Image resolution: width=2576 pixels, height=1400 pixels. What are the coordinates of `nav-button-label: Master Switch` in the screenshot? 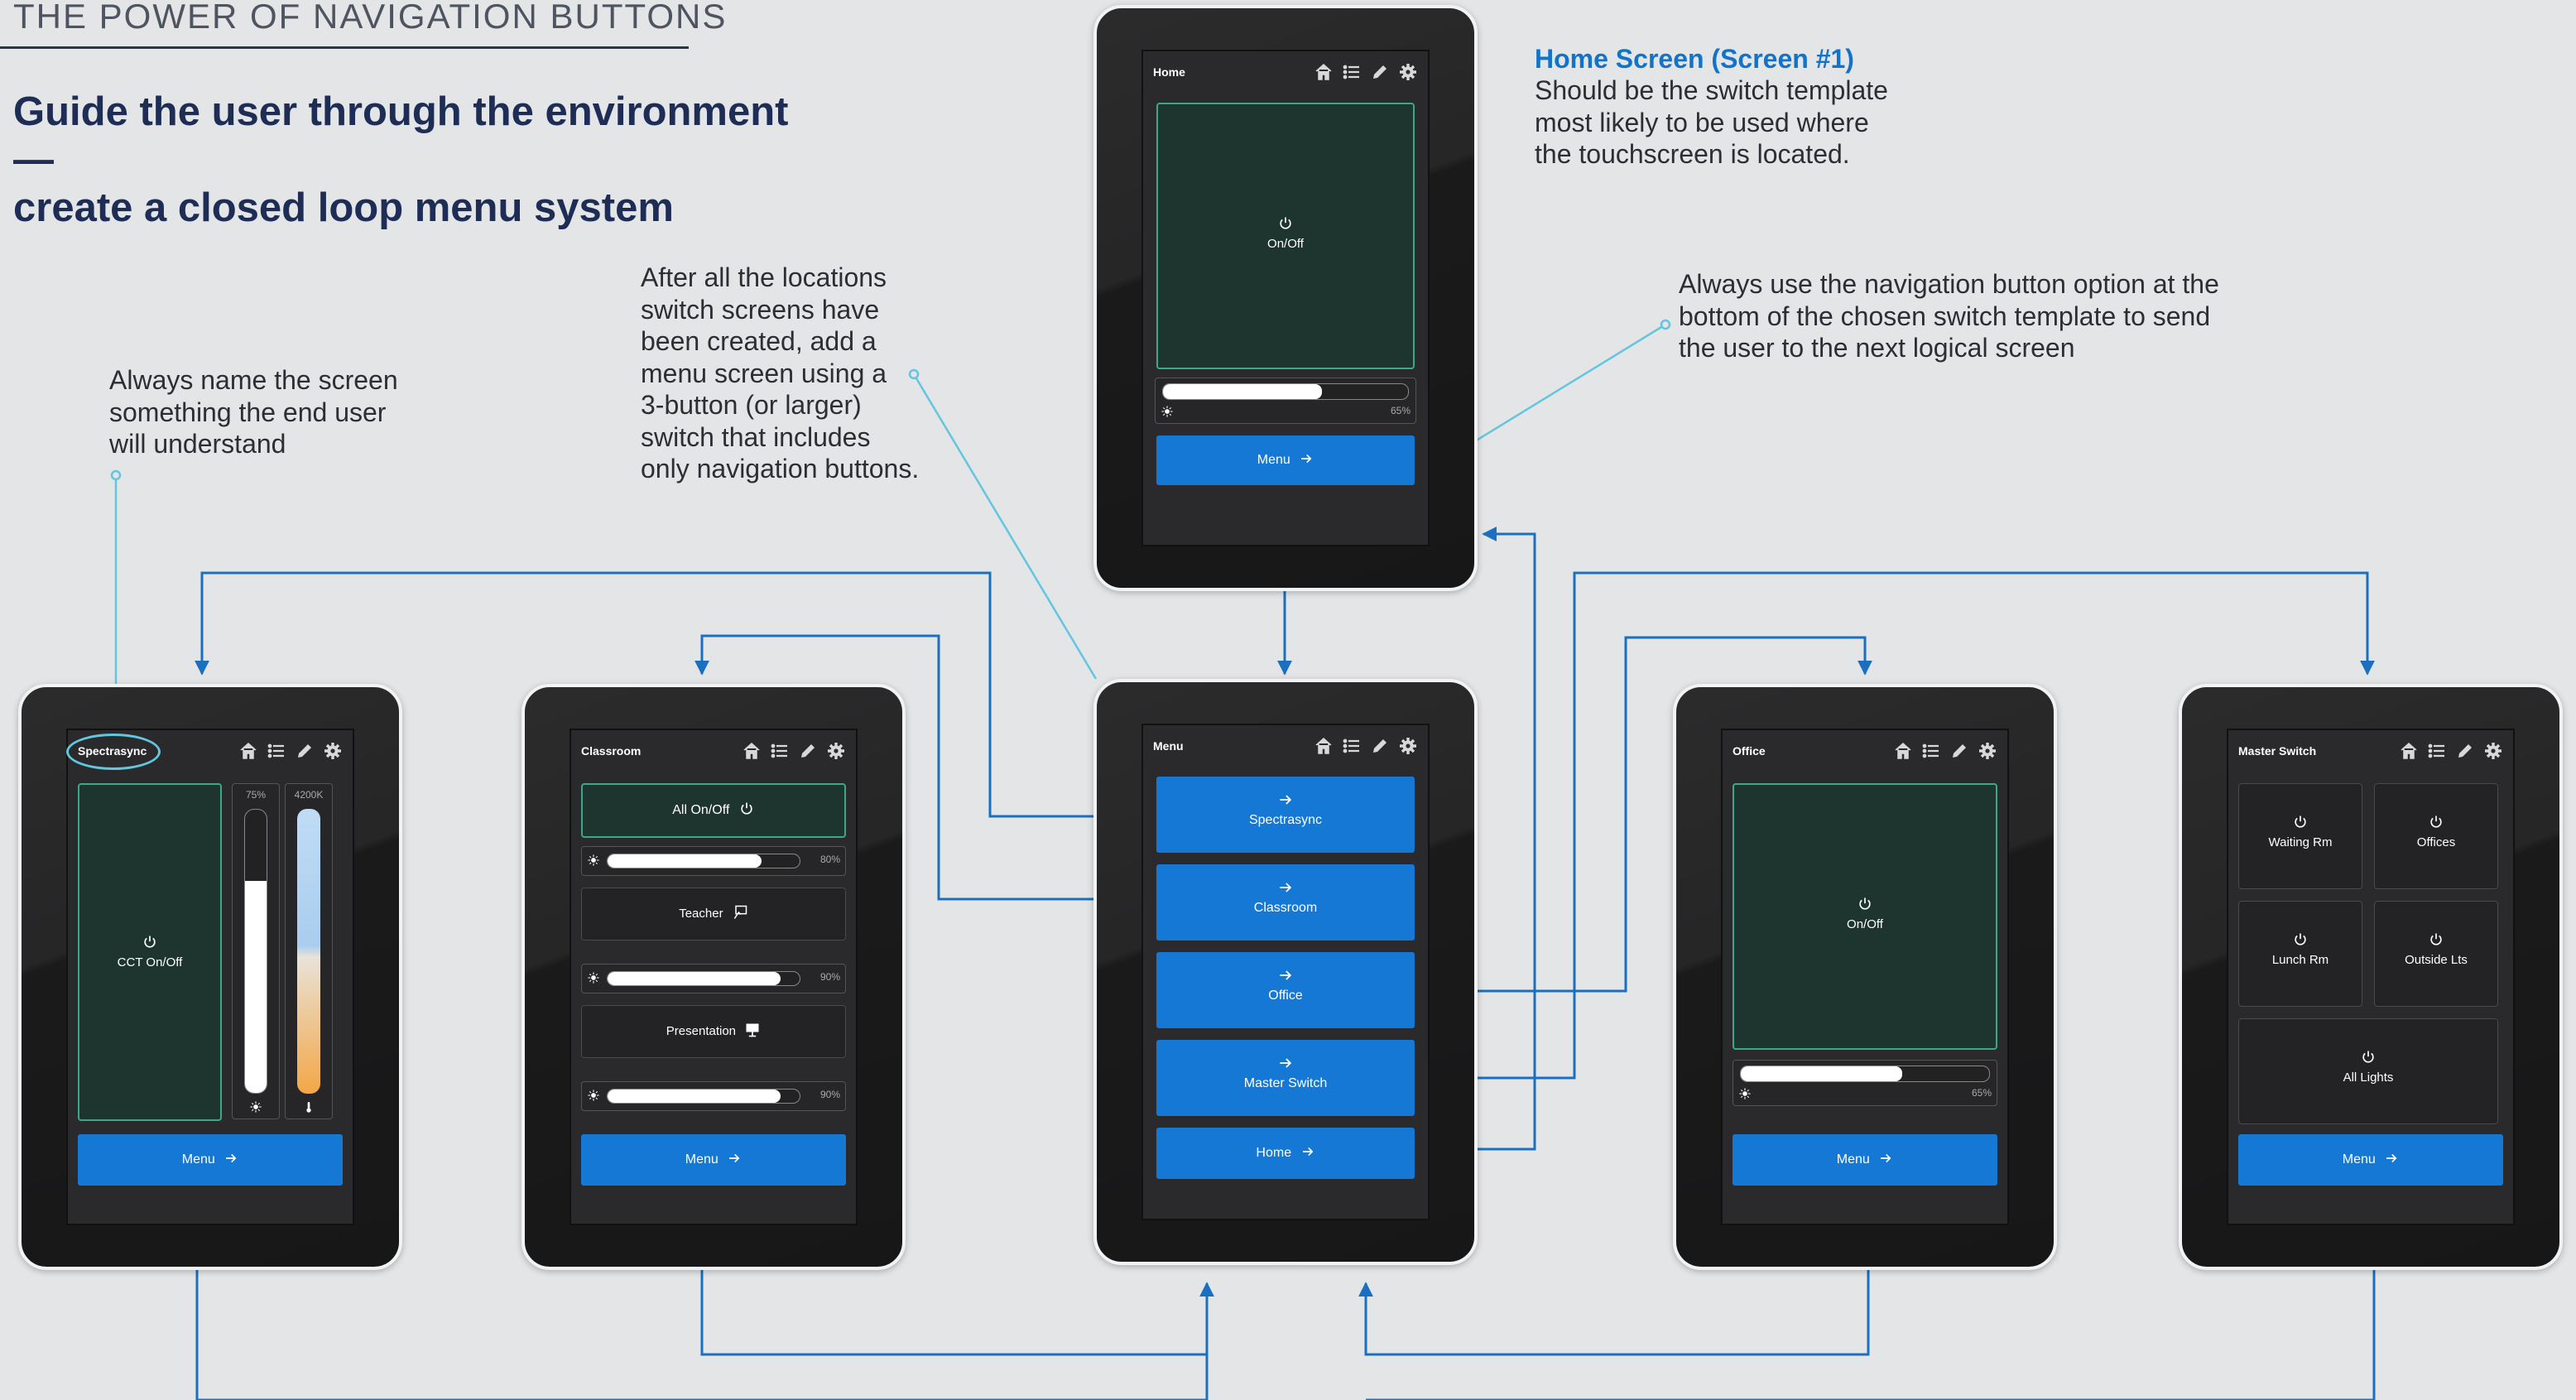 It's located at (1285, 1083).